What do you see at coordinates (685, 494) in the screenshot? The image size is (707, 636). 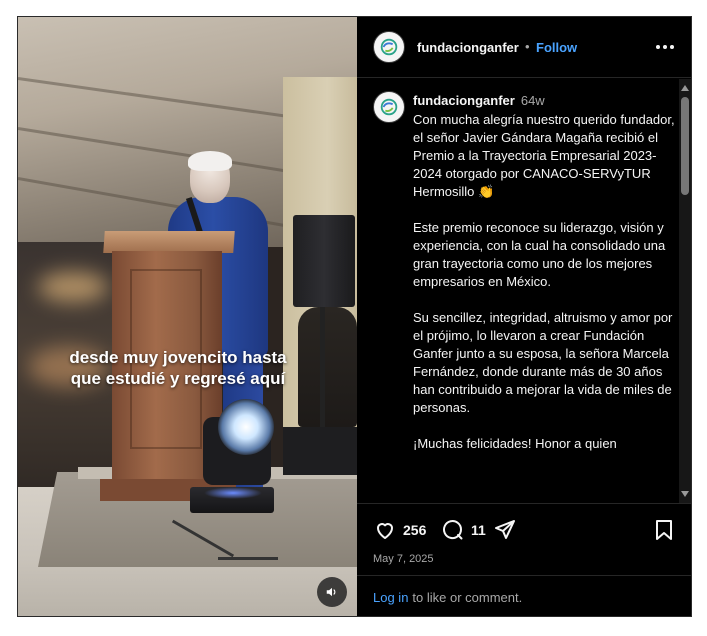 I see `scroll-down-arrow-icon` at bounding box center [685, 494].